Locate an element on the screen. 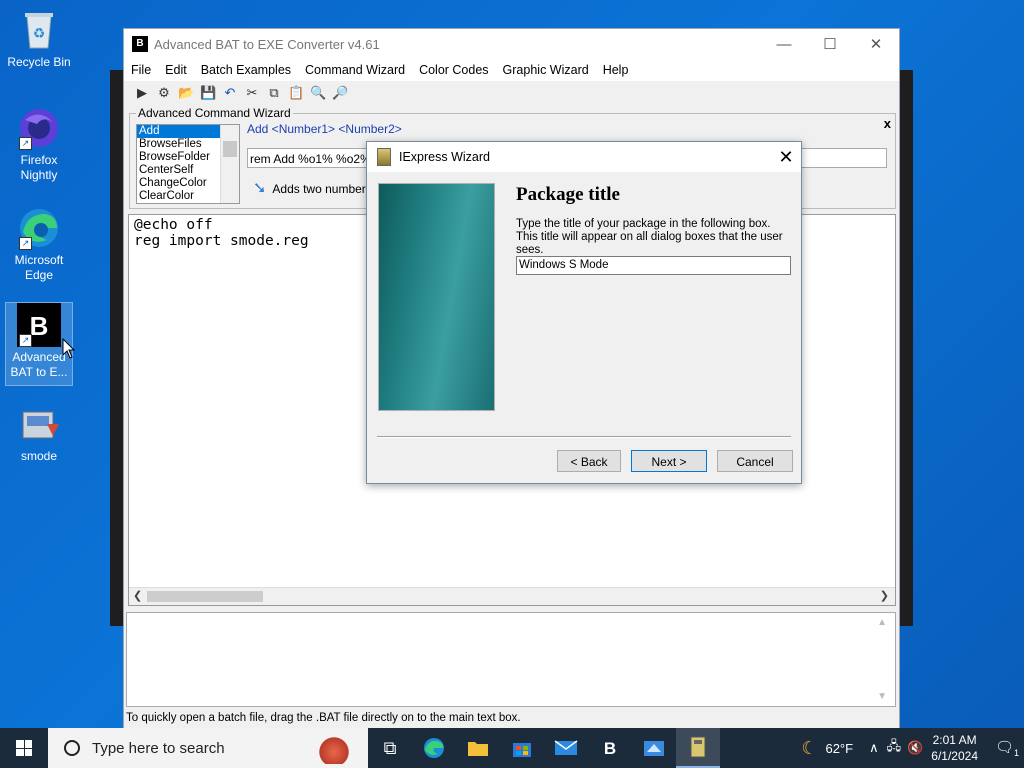 The image size is (1024, 768). taskbar-mail is located at coordinates (566, 748).